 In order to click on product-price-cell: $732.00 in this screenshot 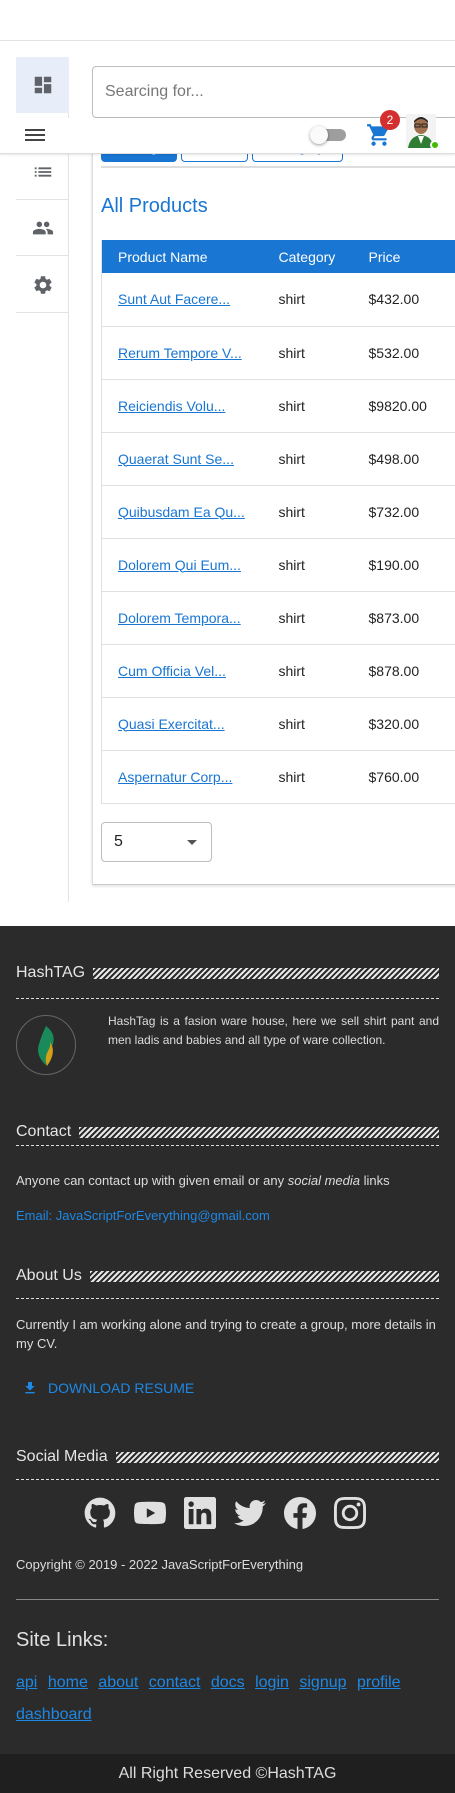, I will do `click(403, 512)`.